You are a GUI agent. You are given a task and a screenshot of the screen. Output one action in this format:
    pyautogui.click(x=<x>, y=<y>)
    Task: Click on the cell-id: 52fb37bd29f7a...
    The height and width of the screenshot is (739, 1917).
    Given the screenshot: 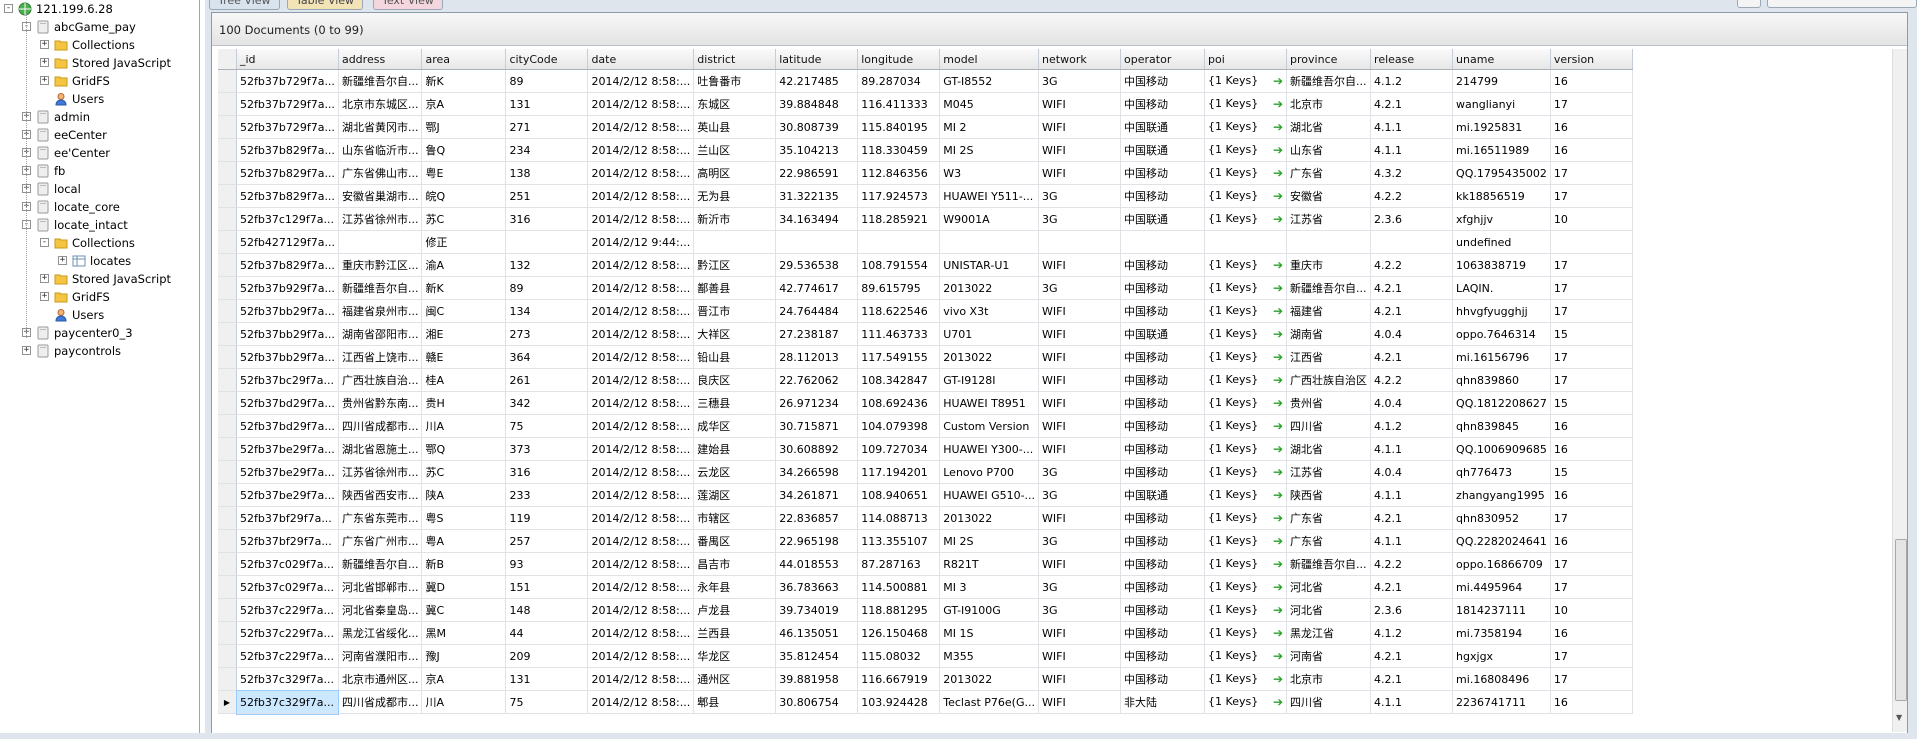 What is the action you would take?
    pyautogui.click(x=287, y=426)
    